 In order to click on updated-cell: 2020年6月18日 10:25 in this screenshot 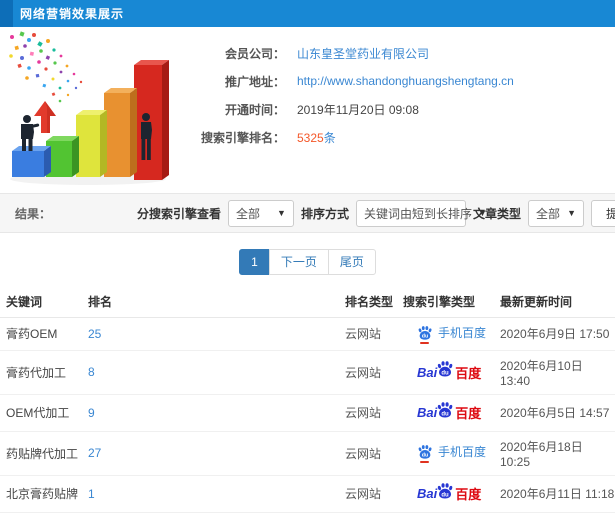, I will do `click(557, 453)`.